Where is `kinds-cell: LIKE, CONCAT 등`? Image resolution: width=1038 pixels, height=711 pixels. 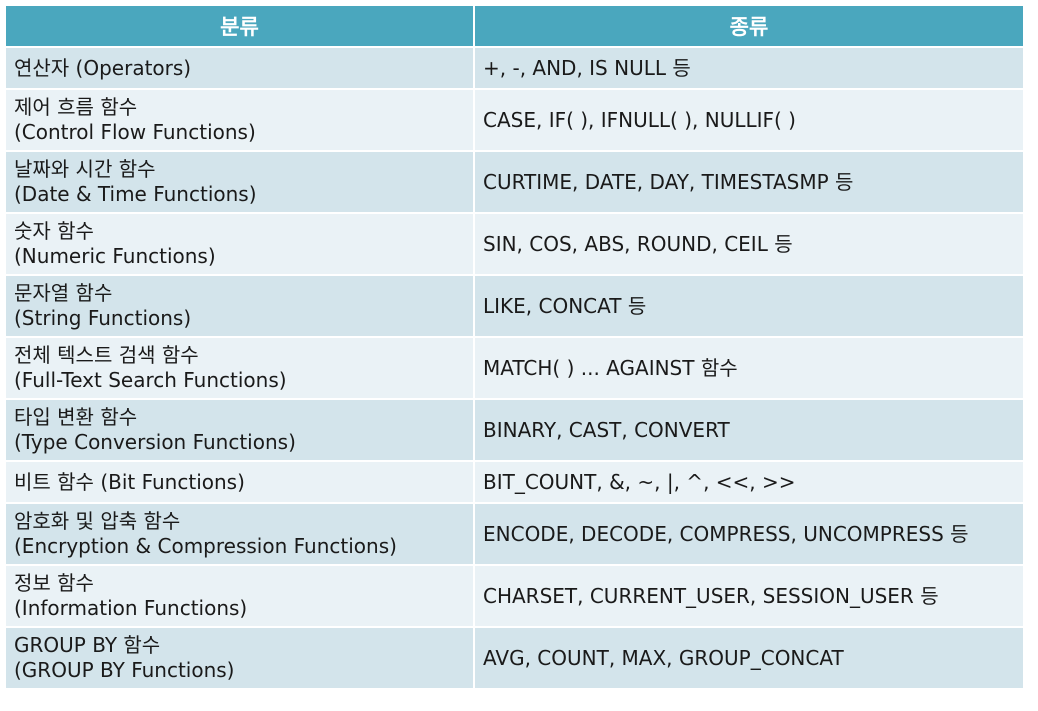
kinds-cell: LIKE, CONCAT 등 is located at coordinates (748, 305).